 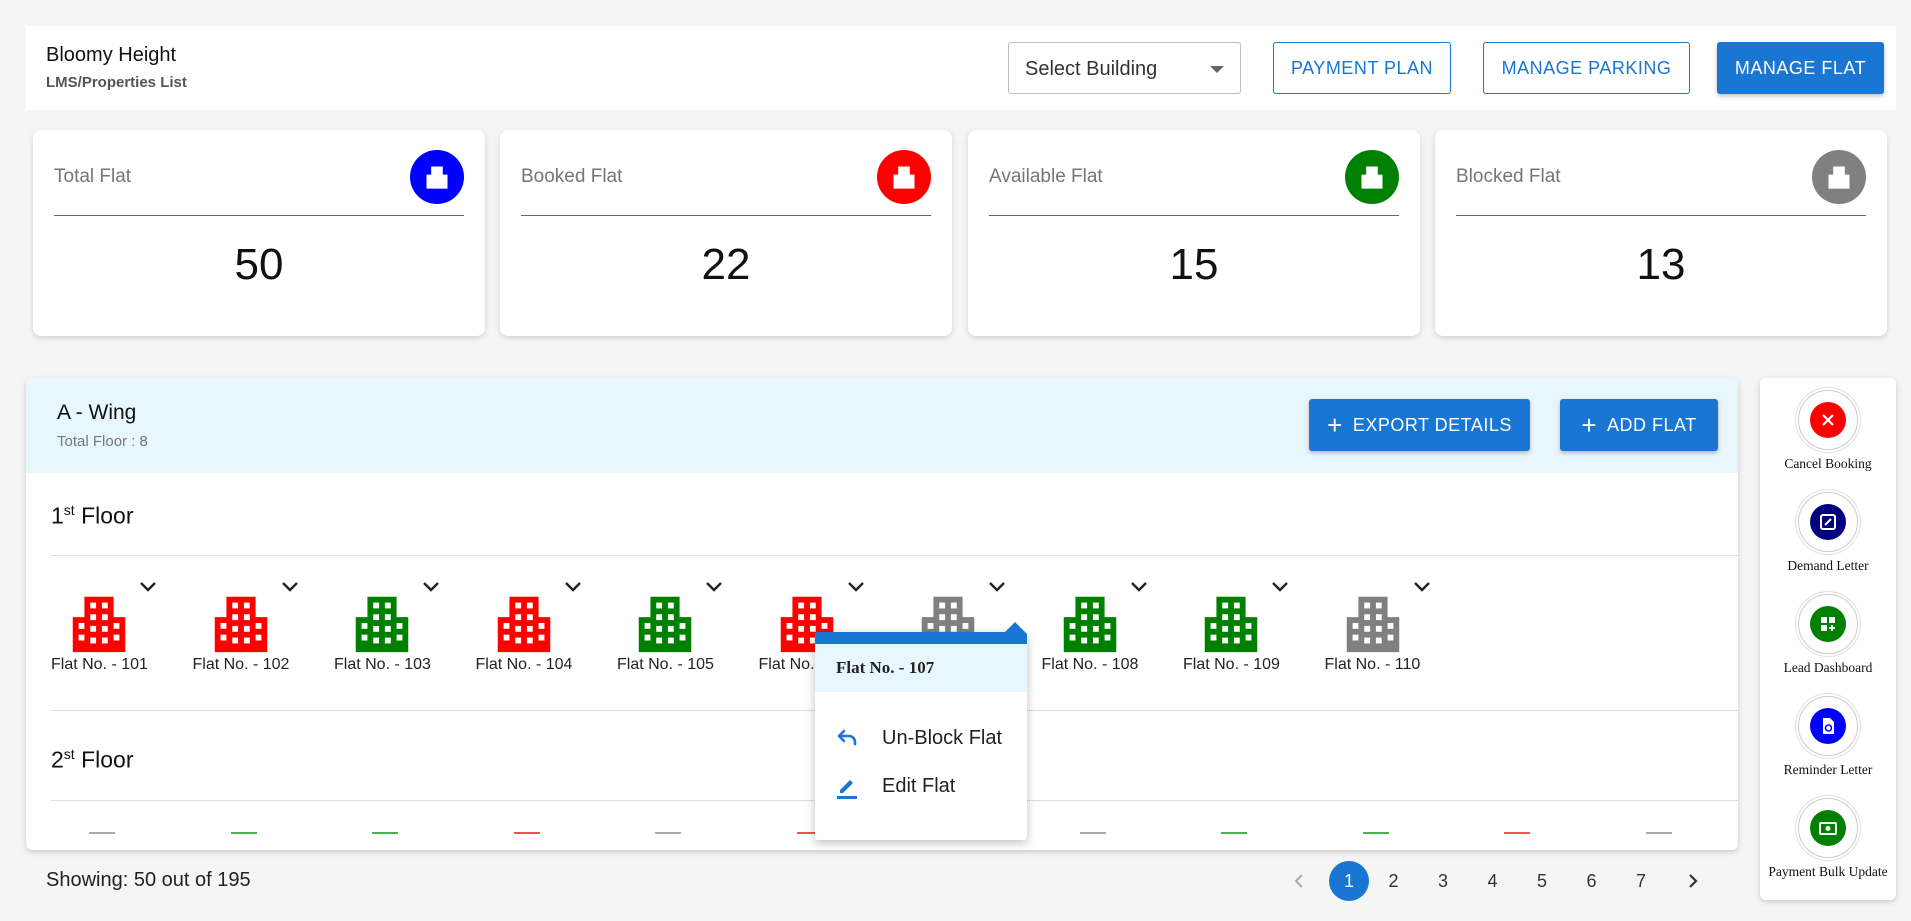 What do you see at coordinates (726, 233) in the screenshot?
I see `stat-card: Booked Flat 22` at bounding box center [726, 233].